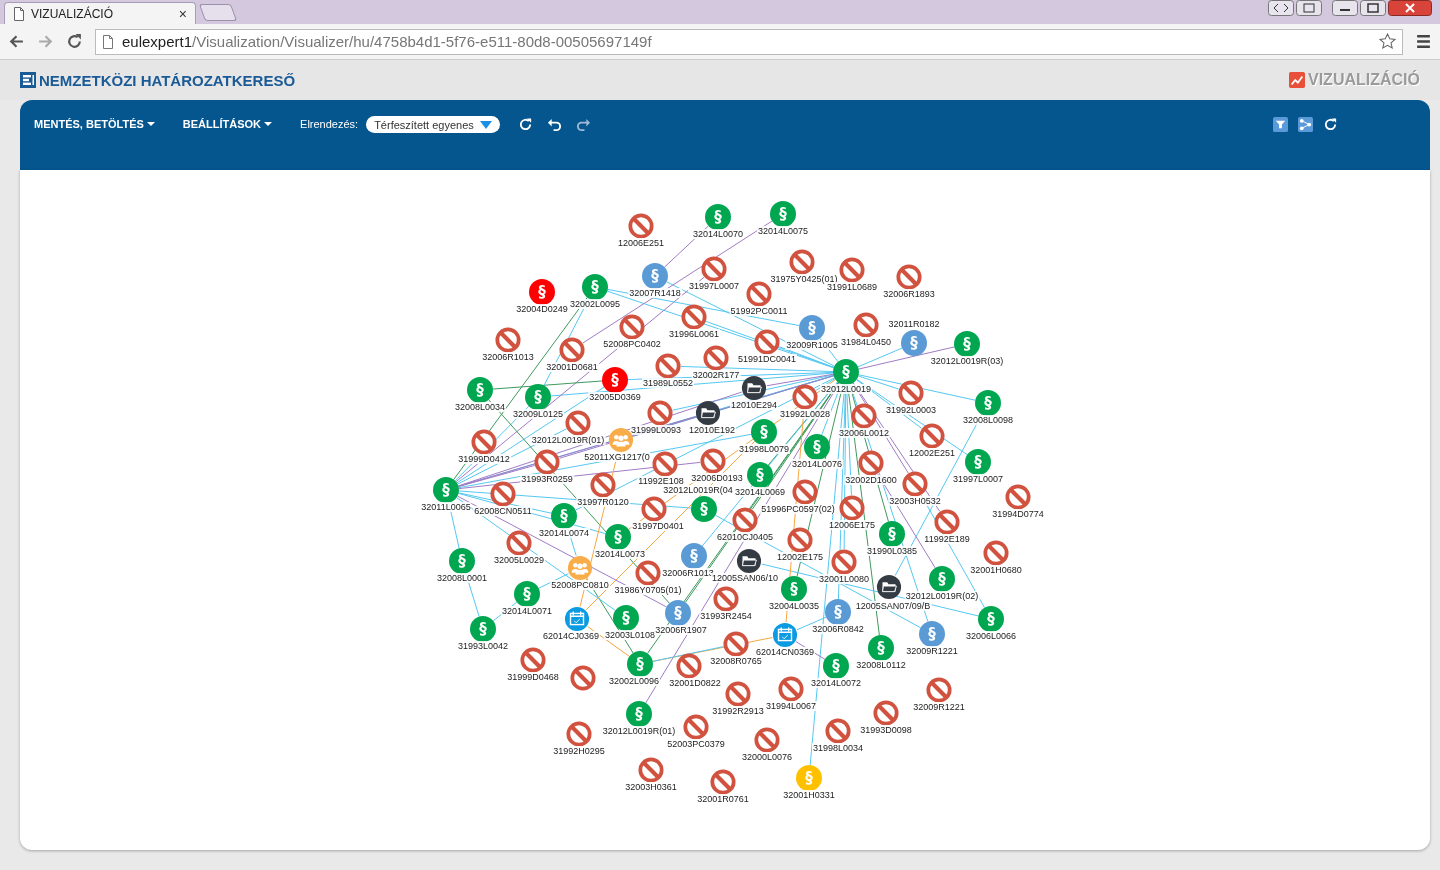 This screenshot has height=870, width=1440. What do you see at coordinates (658, 526) in the screenshot?
I see `node-label: 31997D0401` at bounding box center [658, 526].